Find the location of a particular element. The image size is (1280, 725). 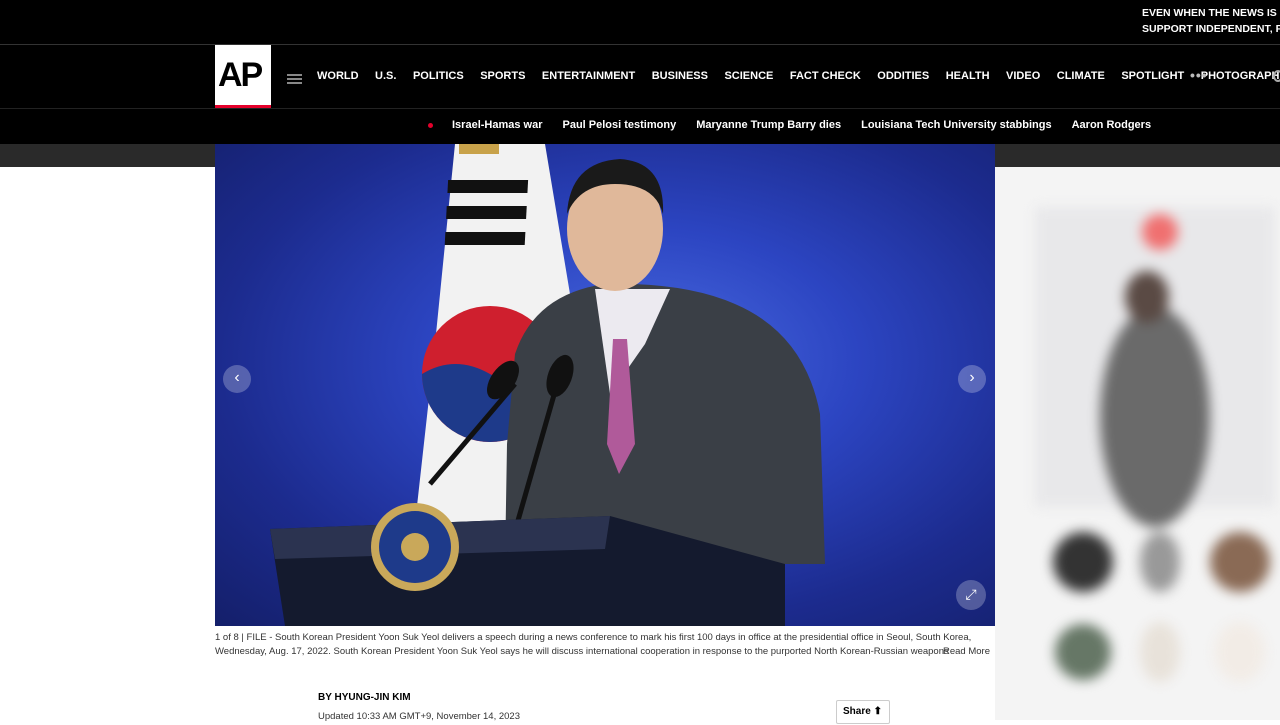

next-arrow-icon: › is located at coordinates (972, 379).